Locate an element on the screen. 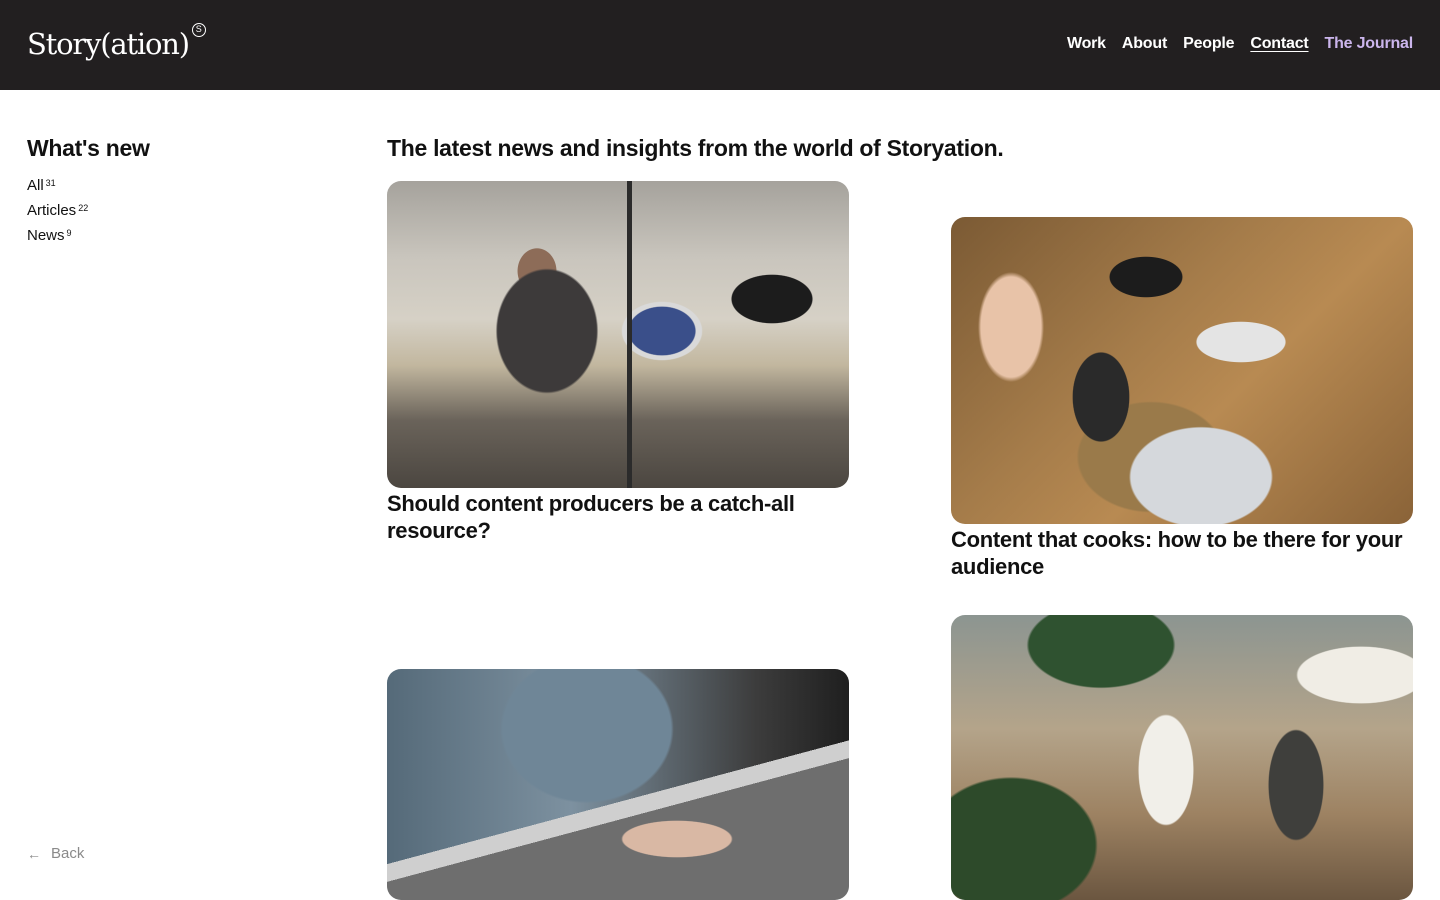  filter-count: 9 is located at coordinates (69, 233).